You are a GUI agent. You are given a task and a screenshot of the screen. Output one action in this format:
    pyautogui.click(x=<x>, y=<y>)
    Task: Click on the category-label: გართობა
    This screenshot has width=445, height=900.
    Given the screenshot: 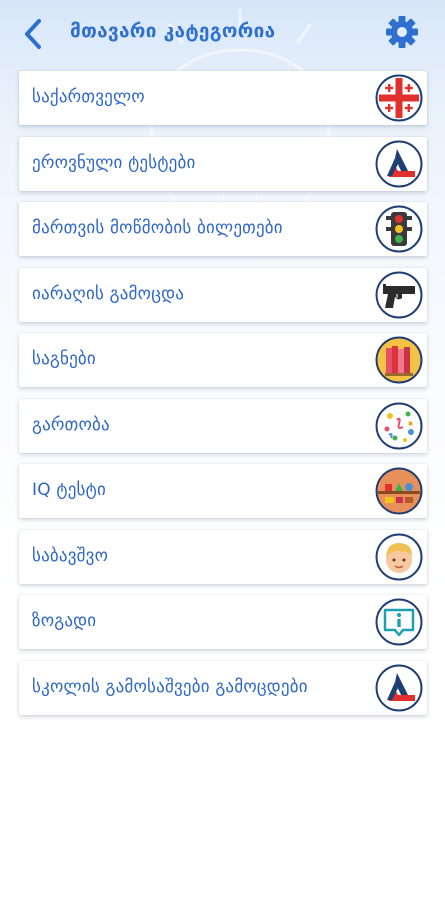 What is the action you would take?
    pyautogui.click(x=71, y=424)
    